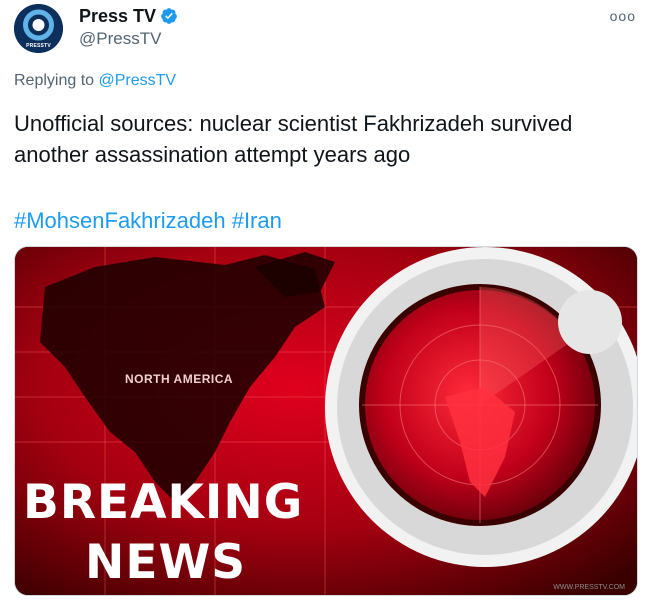 This screenshot has height=607, width=656. What do you see at coordinates (56, 80) in the screenshot?
I see `replying-to-prefix: Replying to` at bounding box center [56, 80].